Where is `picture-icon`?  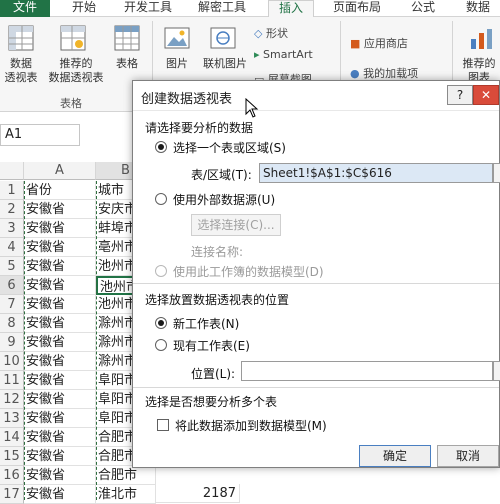
picture-icon is located at coordinates (177, 38).